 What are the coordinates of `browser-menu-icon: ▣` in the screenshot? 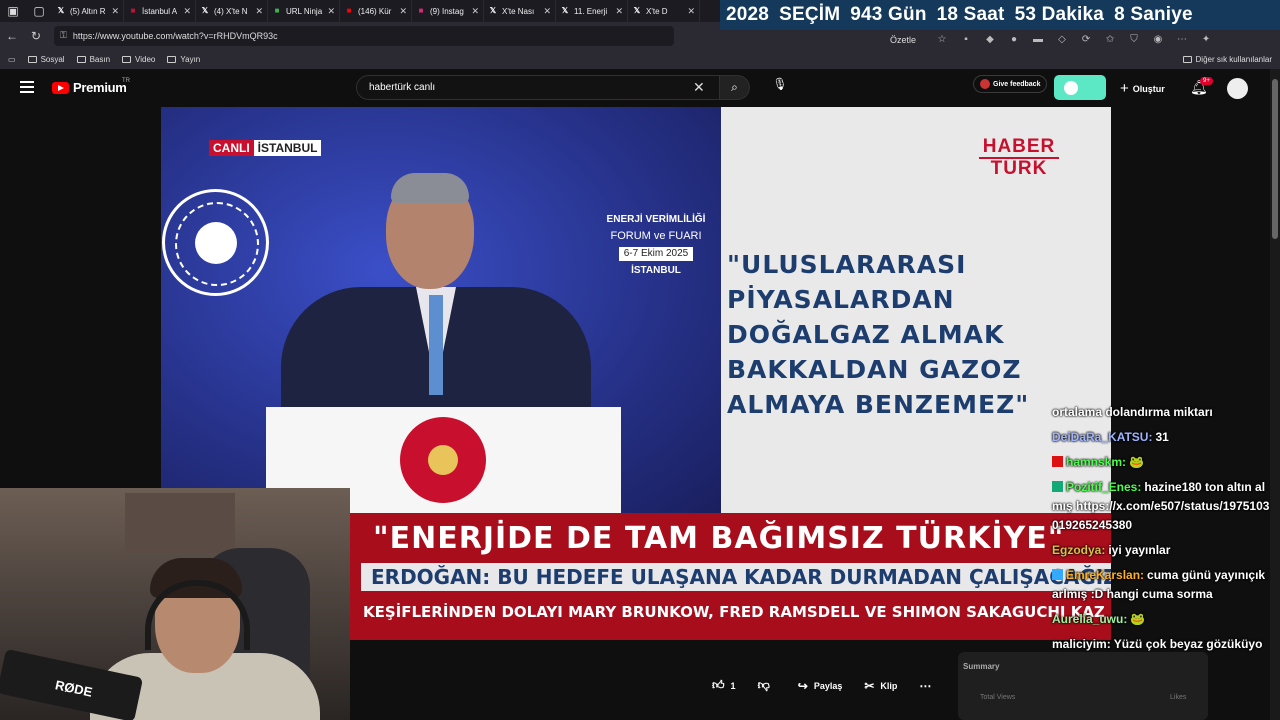 It's located at (13, 11).